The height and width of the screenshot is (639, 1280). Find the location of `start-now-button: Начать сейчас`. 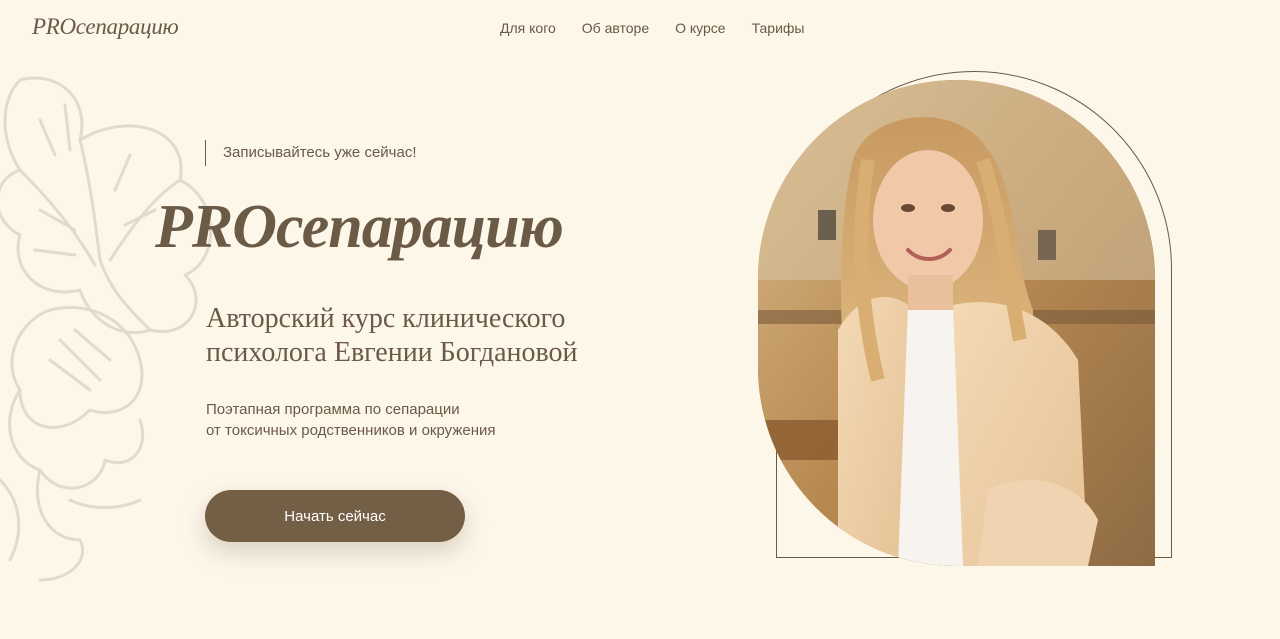

start-now-button: Начать сейчас is located at coordinates (335, 516).